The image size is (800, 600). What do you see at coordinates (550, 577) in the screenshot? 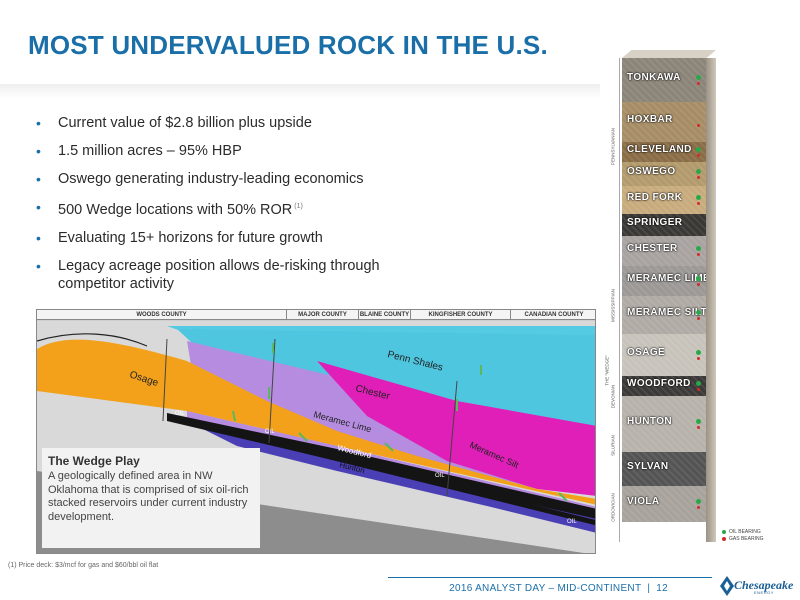
I see `footer-rule` at bounding box center [550, 577].